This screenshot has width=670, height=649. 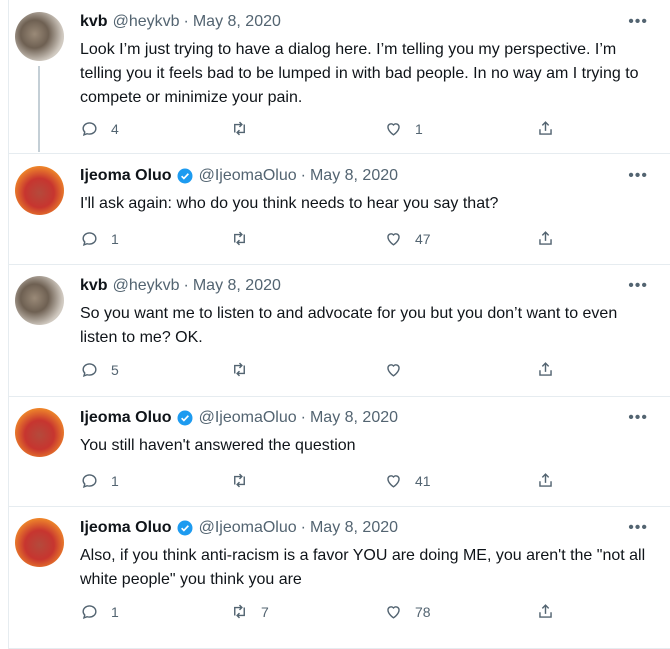 I want to click on thread-connector, so click(x=39, y=109).